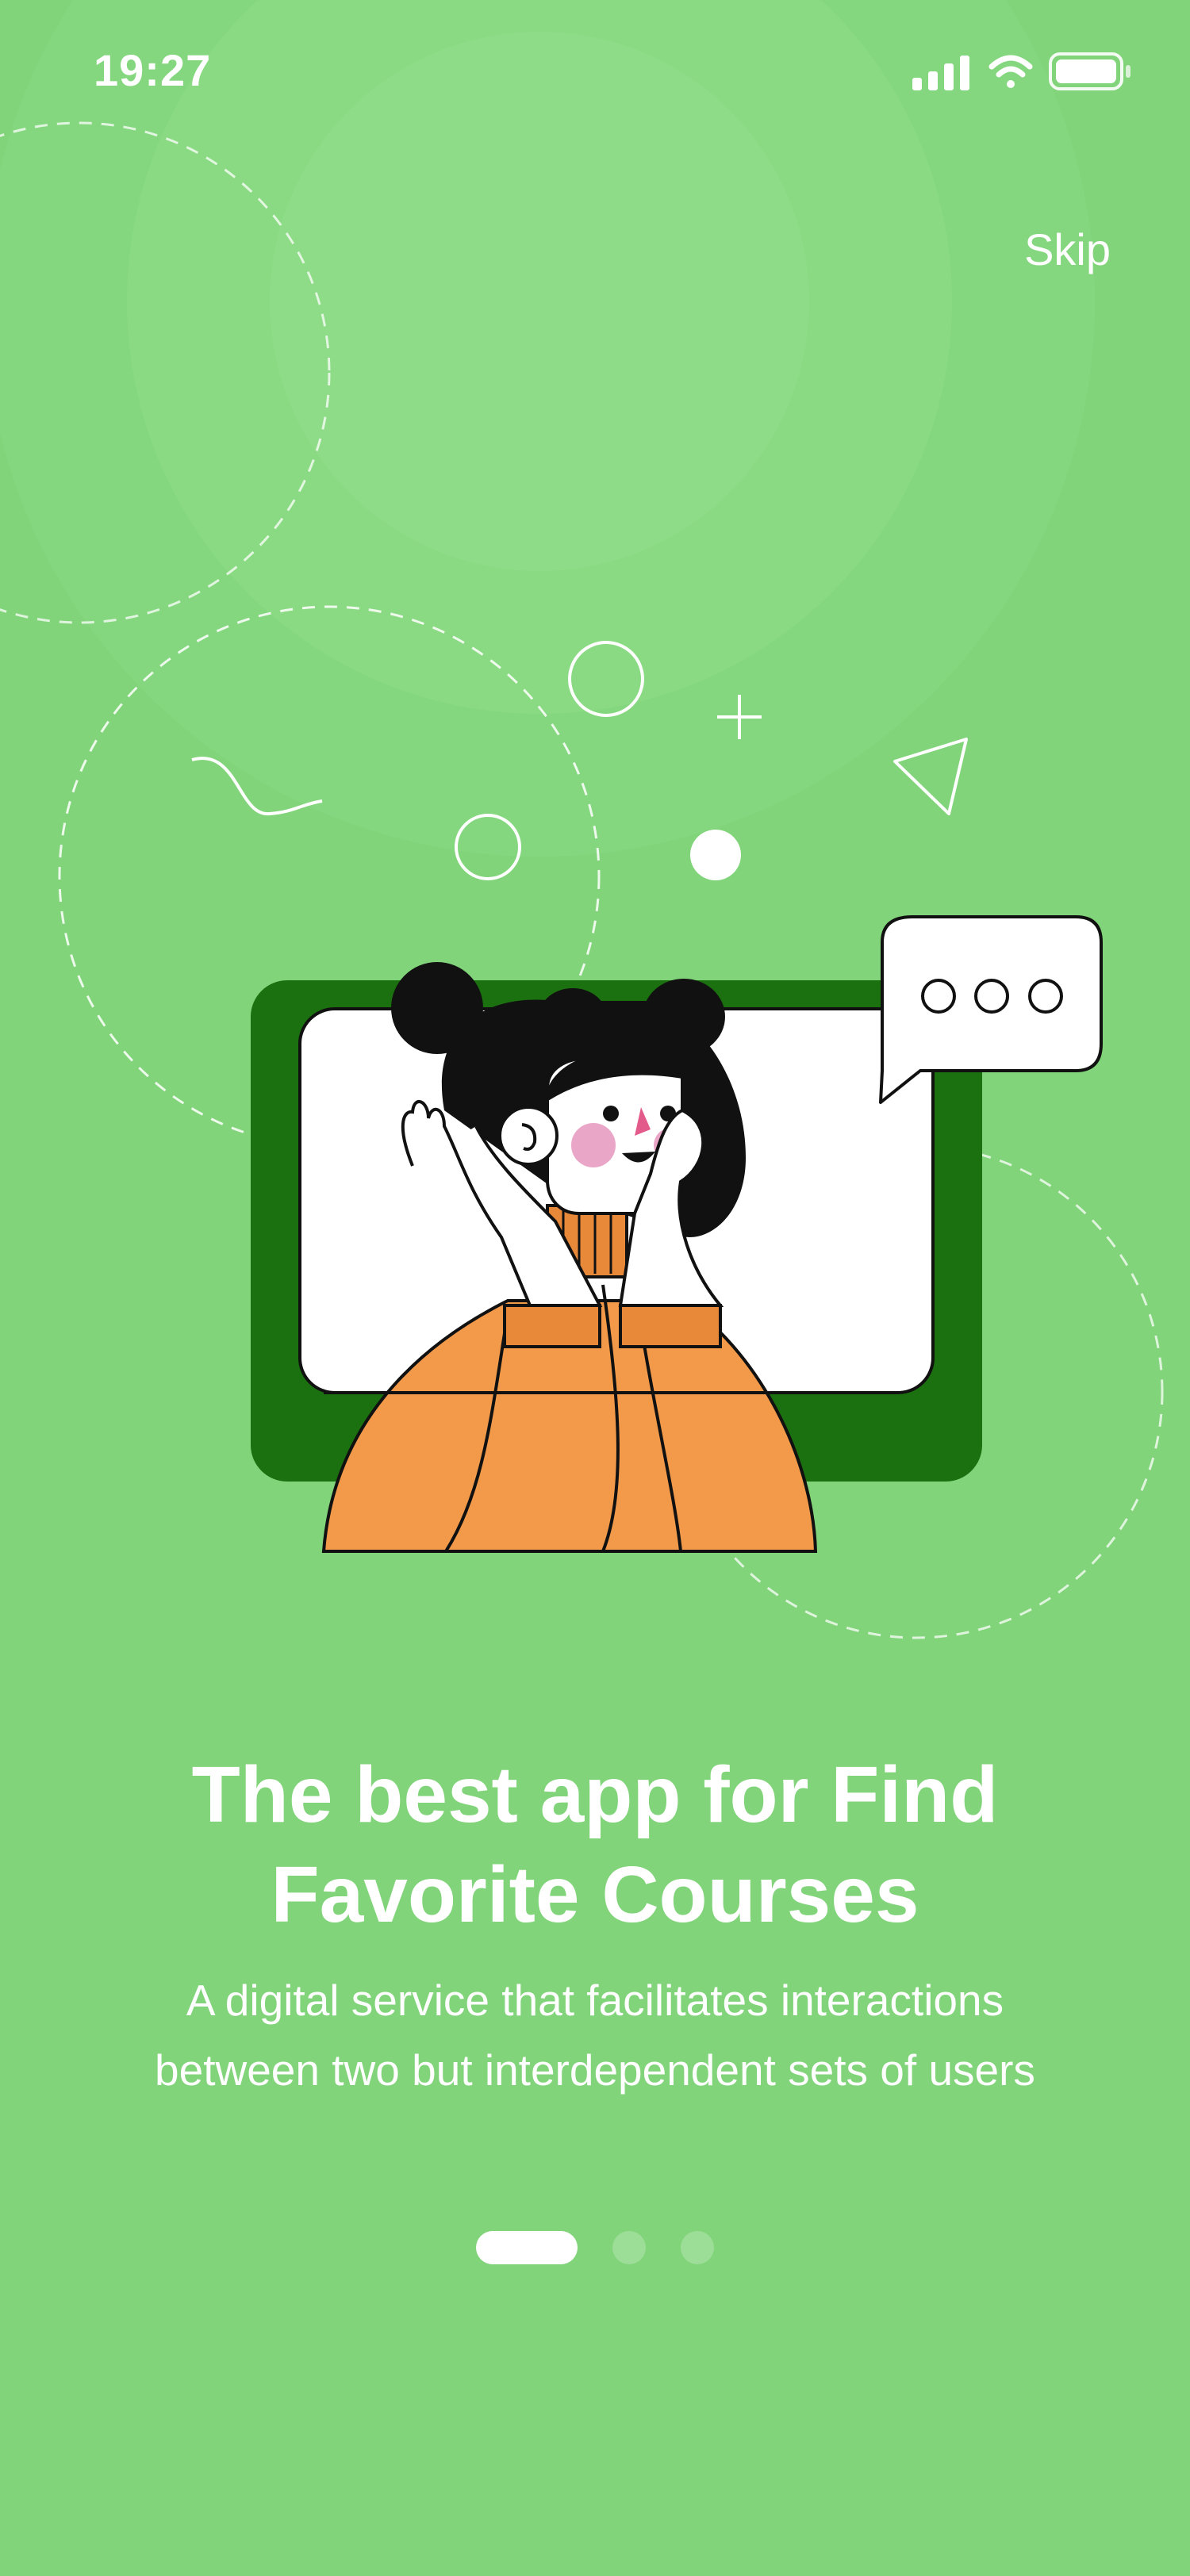  Describe the element at coordinates (991, 1009) in the screenshot. I see `chat-bubble` at that location.